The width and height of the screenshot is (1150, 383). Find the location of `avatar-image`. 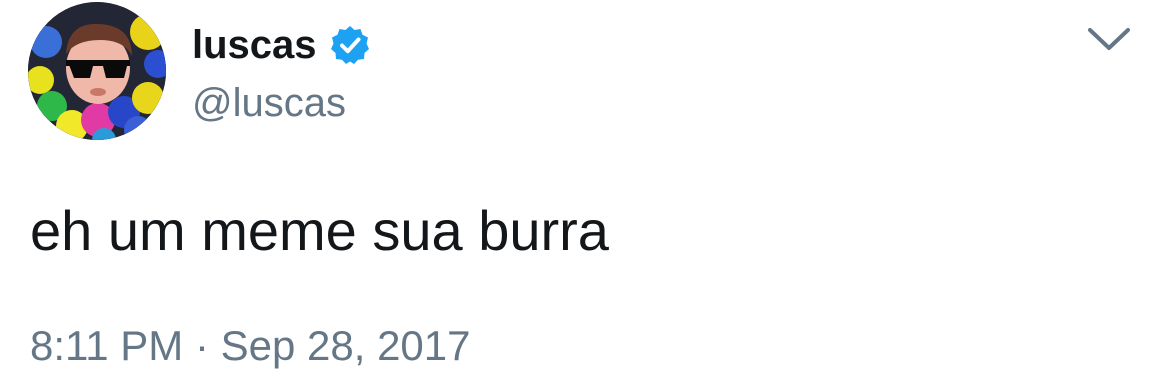

avatar-image is located at coordinates (97, 71).